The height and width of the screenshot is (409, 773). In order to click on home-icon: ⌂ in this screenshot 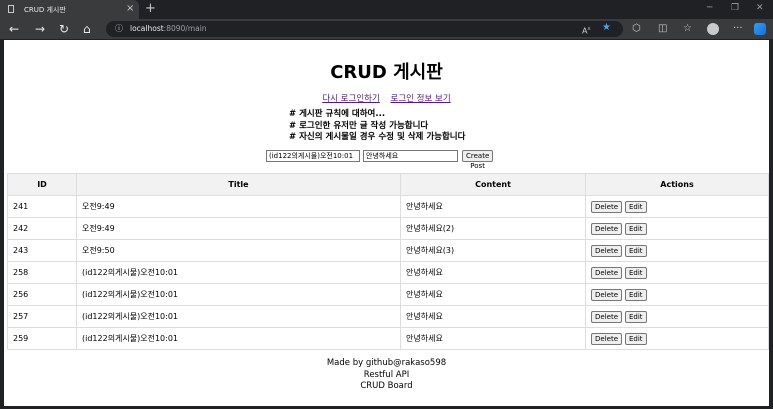, I will do `click(87, 29)`.